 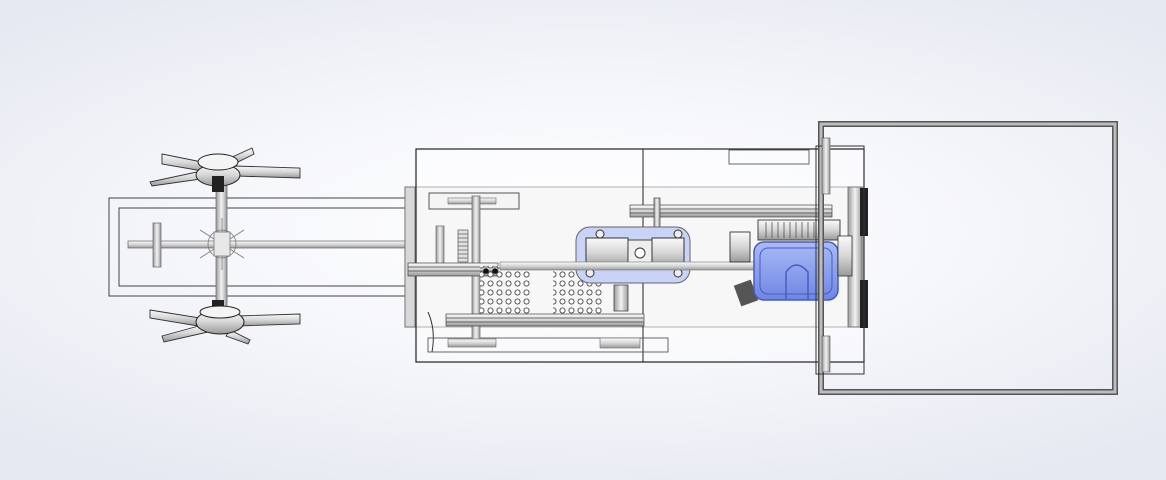 What do you see at coordinates (463, 246) in the screenshot?
I see `gear-icon` at bounding box center [463, 246].